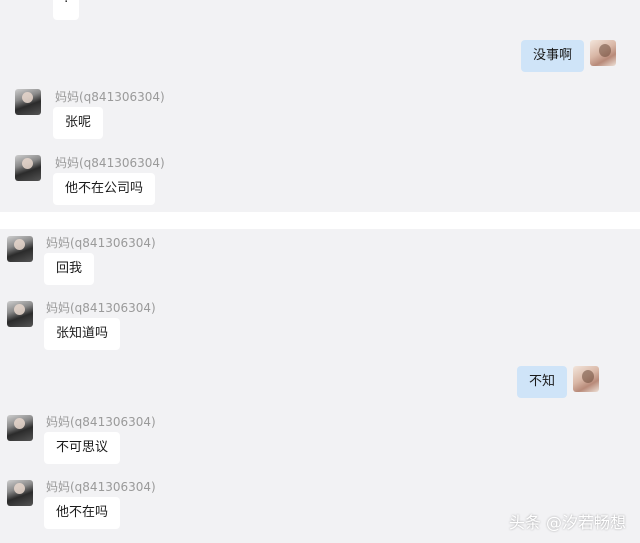  I want to click on message-bubble-incoming: 他不在公司吗, so click(104, 189).